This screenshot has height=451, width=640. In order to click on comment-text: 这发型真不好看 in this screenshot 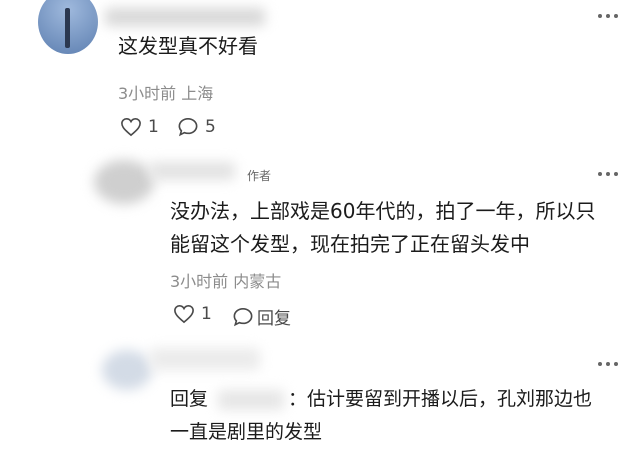, I will do `click(188, 46)`.